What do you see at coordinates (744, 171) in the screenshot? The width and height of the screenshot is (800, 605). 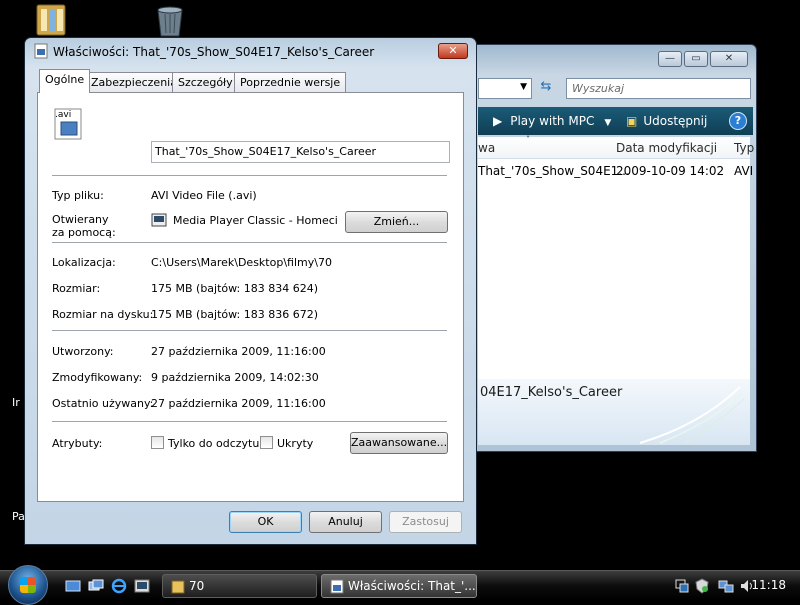 I see `file-row-type: AVI` at bounding box center [744, 171].